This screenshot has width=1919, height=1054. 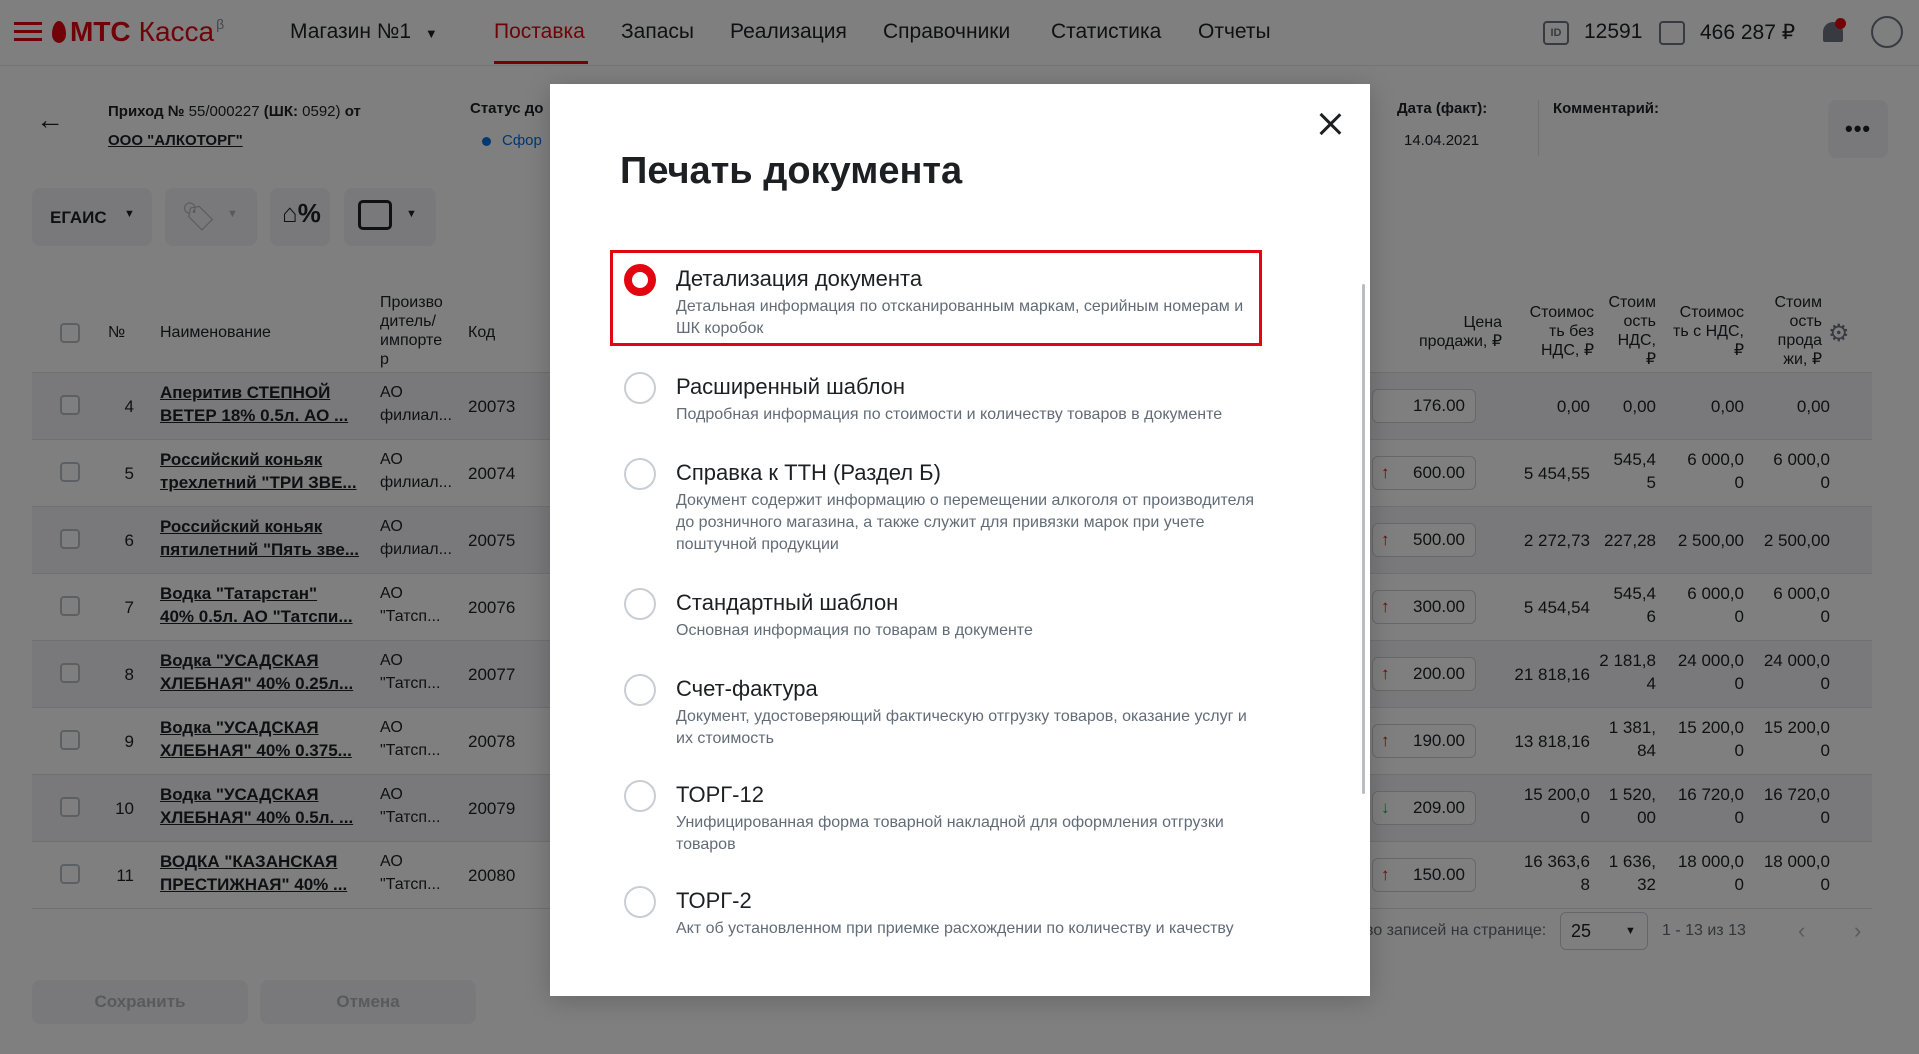 What do you see at coordinates (791, 171) in the screenshot?
I see `modal-title: Печать документа` at bounding box center [791, 171].